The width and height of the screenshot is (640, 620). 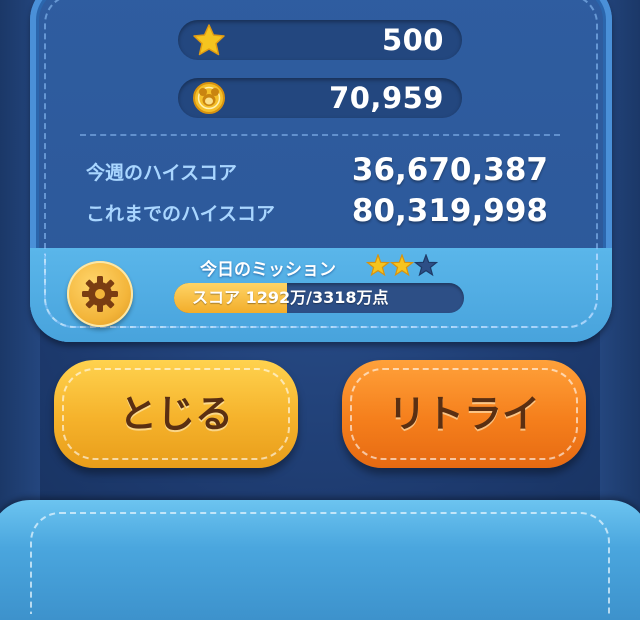 What do you see at coordinates (181, 214) in the screenshot?
I see `alltime-highscore-label: これまでのハイスコア` at bounding box center [181, 214].